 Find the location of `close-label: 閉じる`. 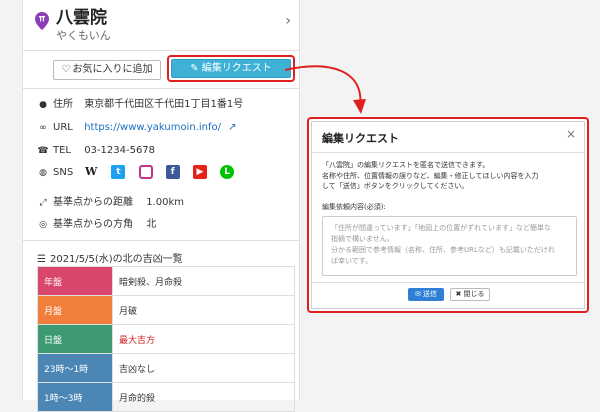

close-label: 閉じる is located at coordinates (474, 294).